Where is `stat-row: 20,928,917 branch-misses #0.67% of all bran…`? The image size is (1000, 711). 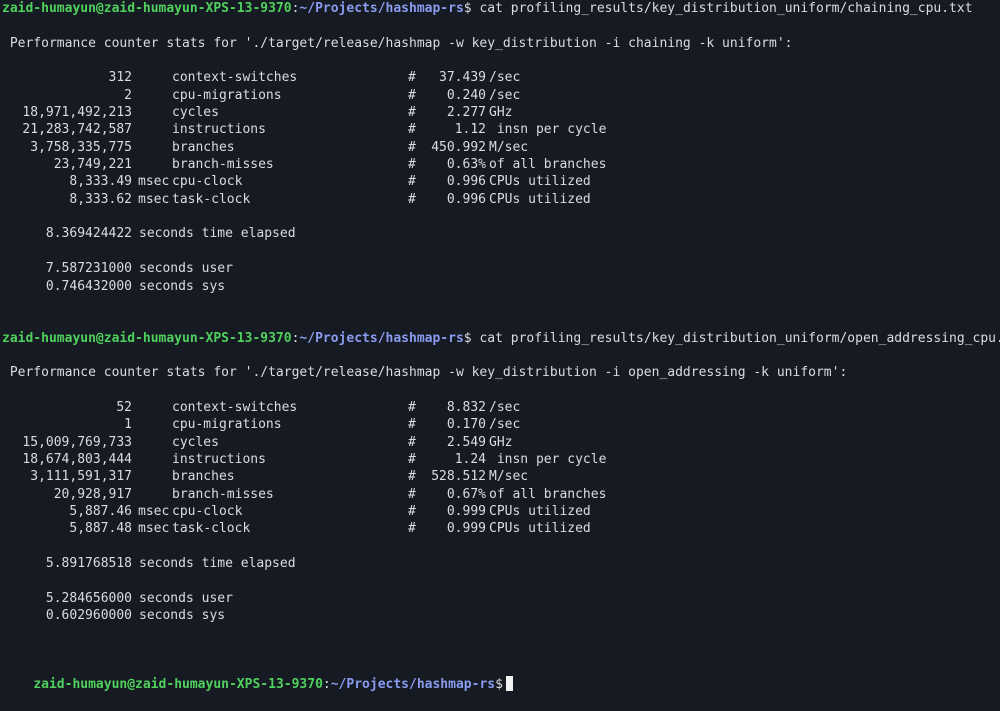 stat-row: 20,928,917 branch-misses #0.67% of all bran… is located at coordinates (500, 494).